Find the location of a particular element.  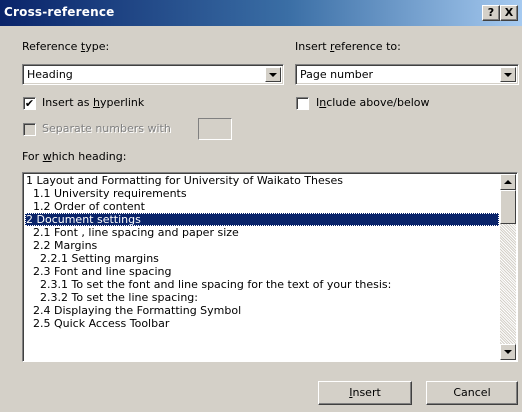

reference-type-label: Reference type: is located at coordinates (65, 46).